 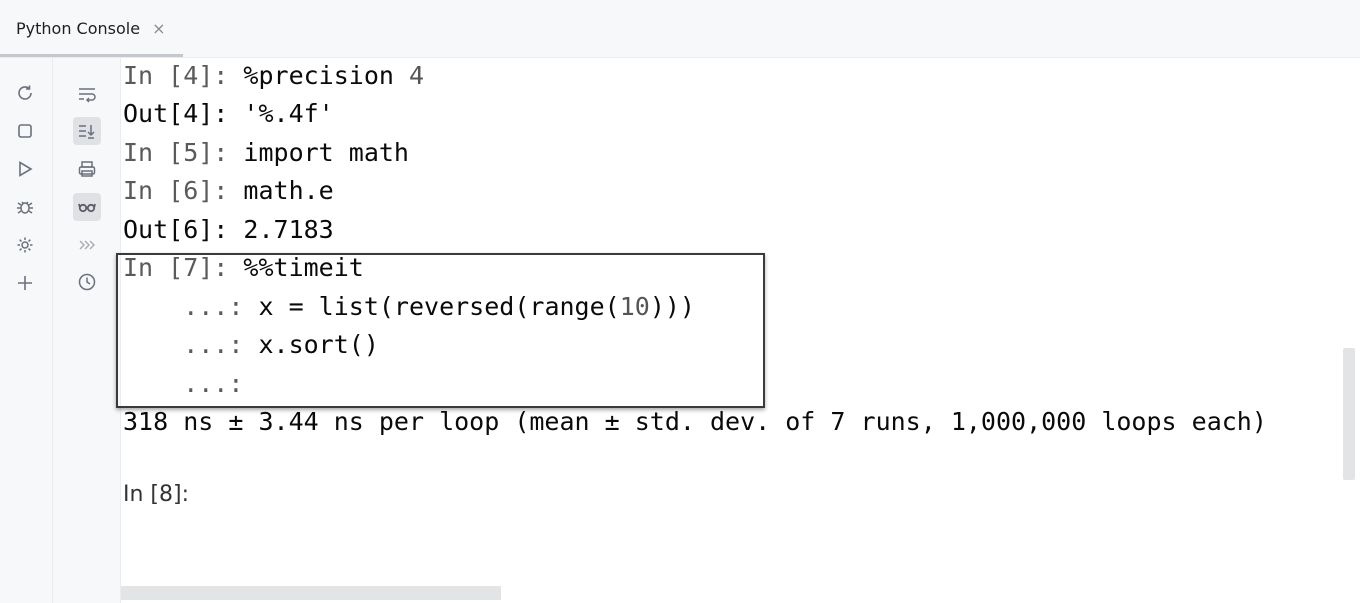 I want to click on code: import math, so click(x=326, y=152).